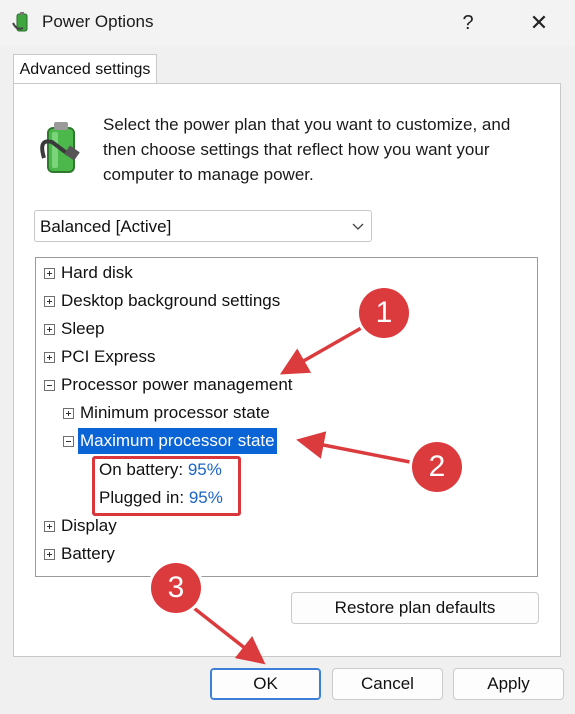 The width and height of the screenshot is (575, 714). What do you see at coordinates (176, 588) in the screenshot?
I see `callout-3: 3` at bounding box center [176, 588].